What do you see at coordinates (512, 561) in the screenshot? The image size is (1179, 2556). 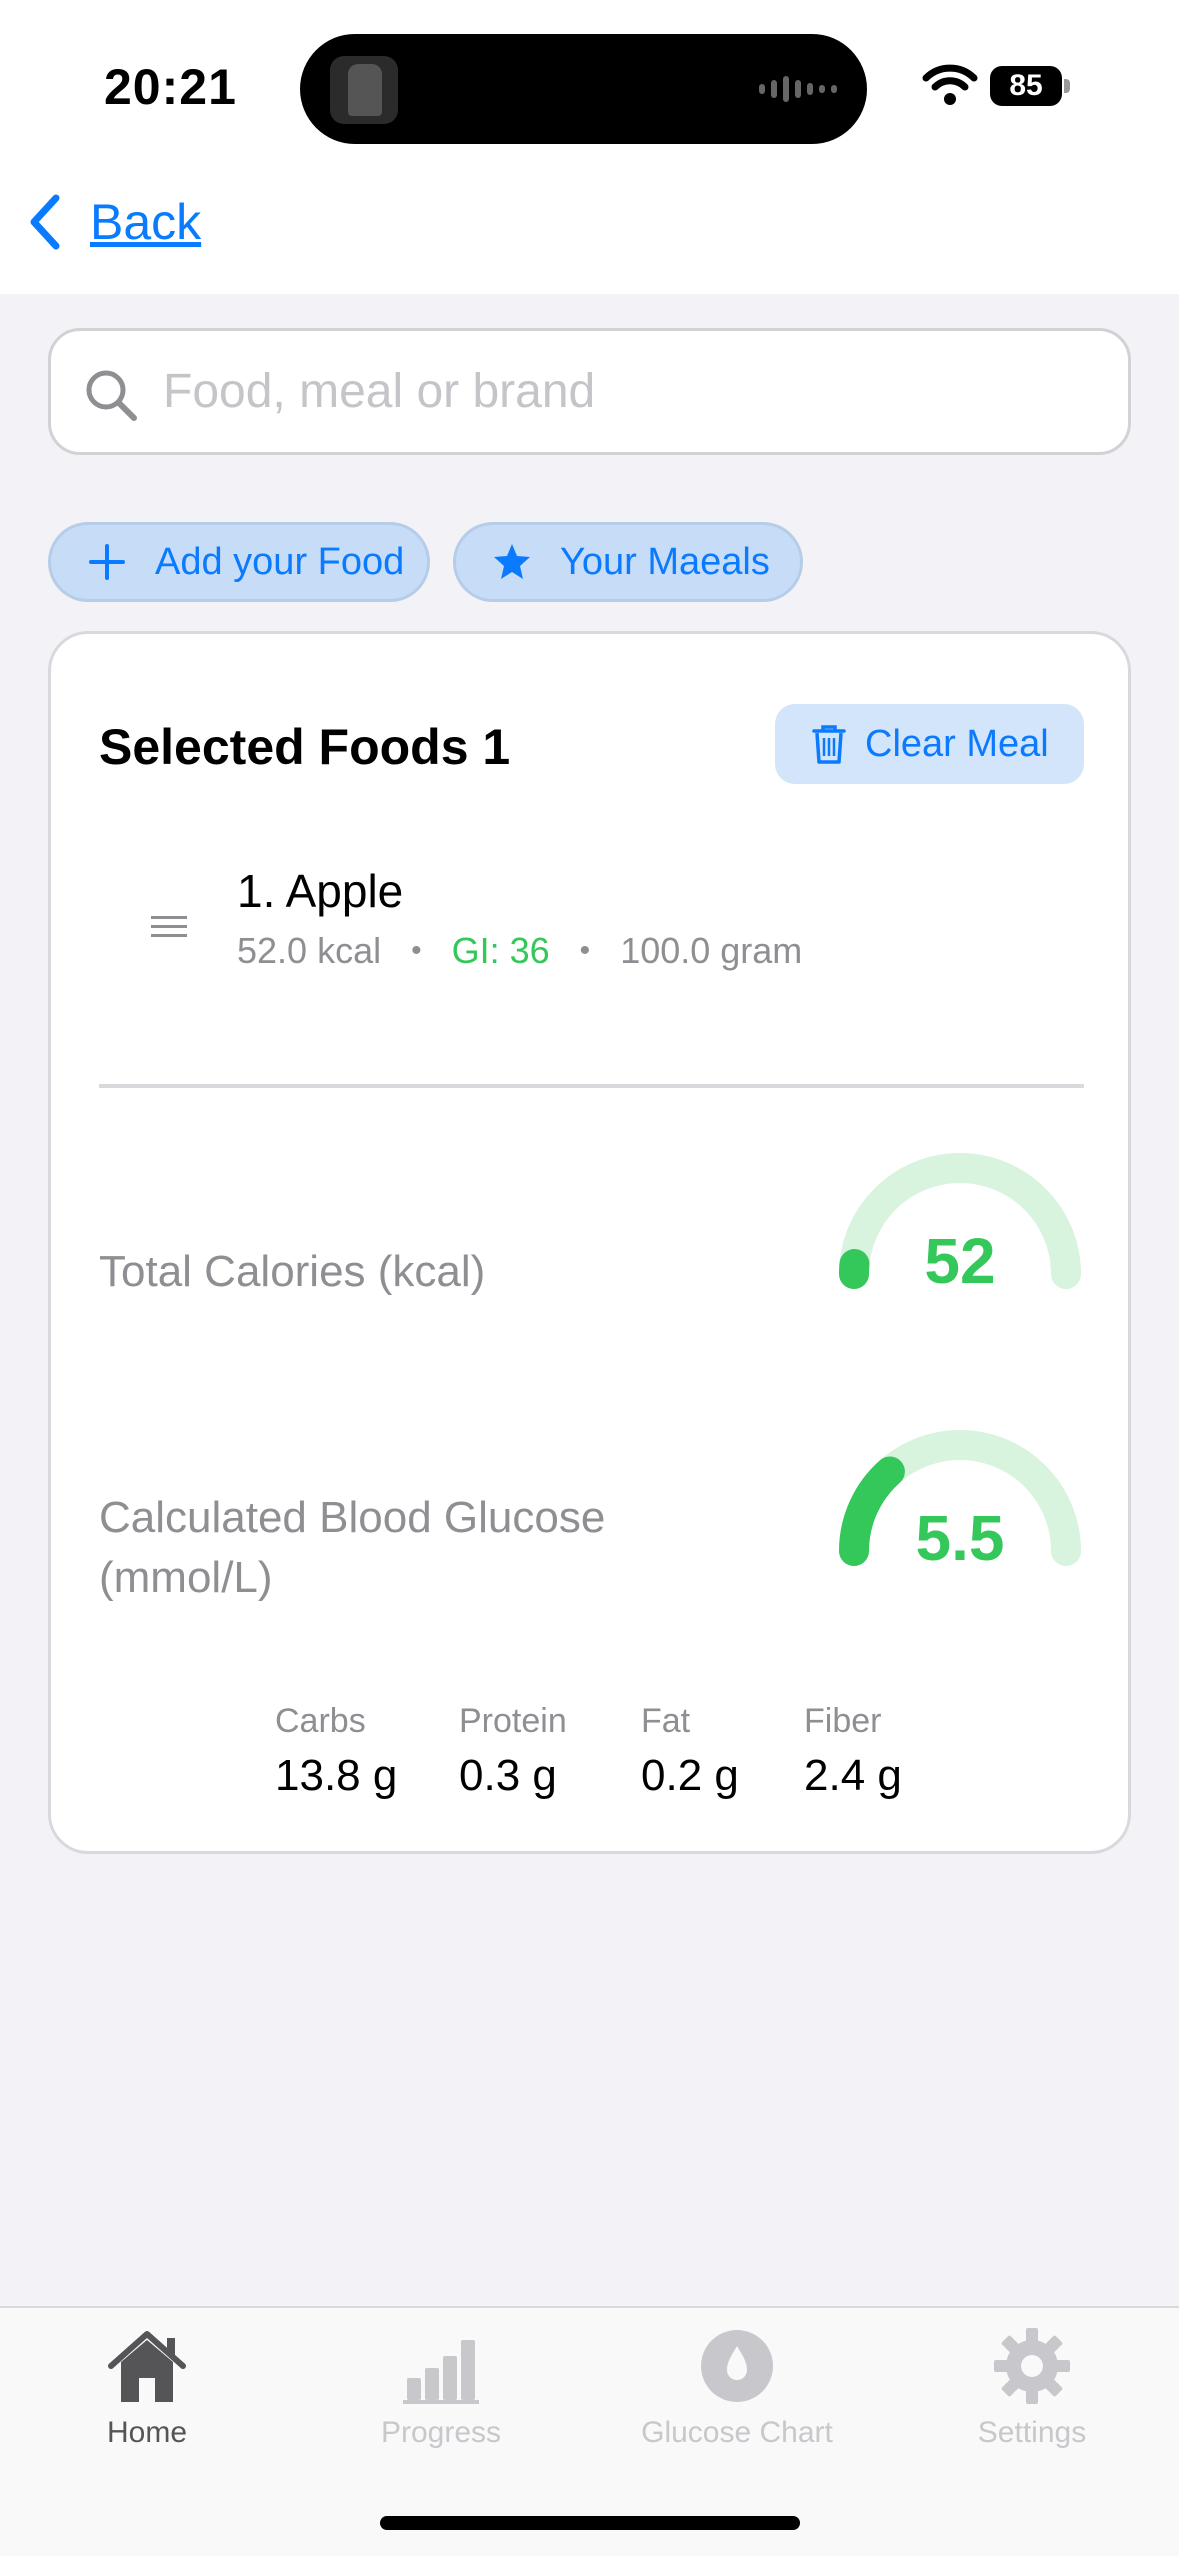 I see `star-icon` at bounding box center [512, 561].